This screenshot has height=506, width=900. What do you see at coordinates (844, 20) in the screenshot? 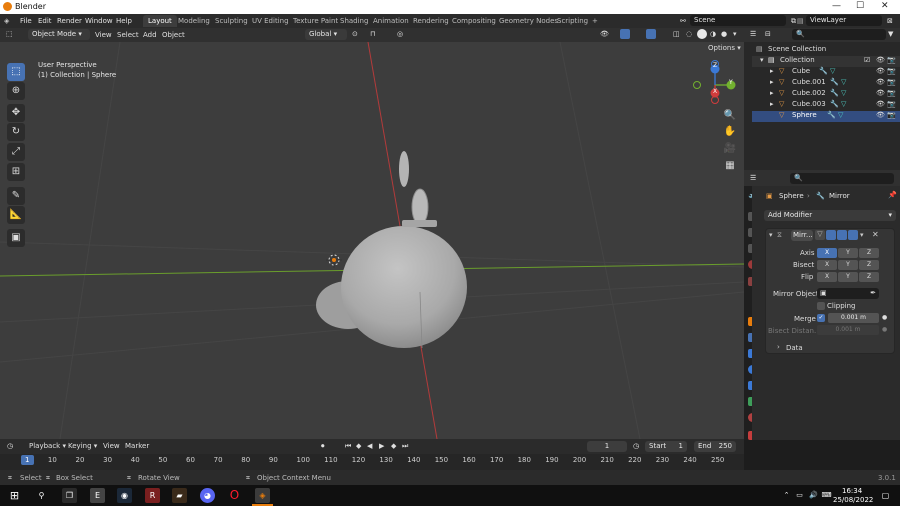
I see `view-layer-selector: ViewLayer` at bounding box center [844, 20].